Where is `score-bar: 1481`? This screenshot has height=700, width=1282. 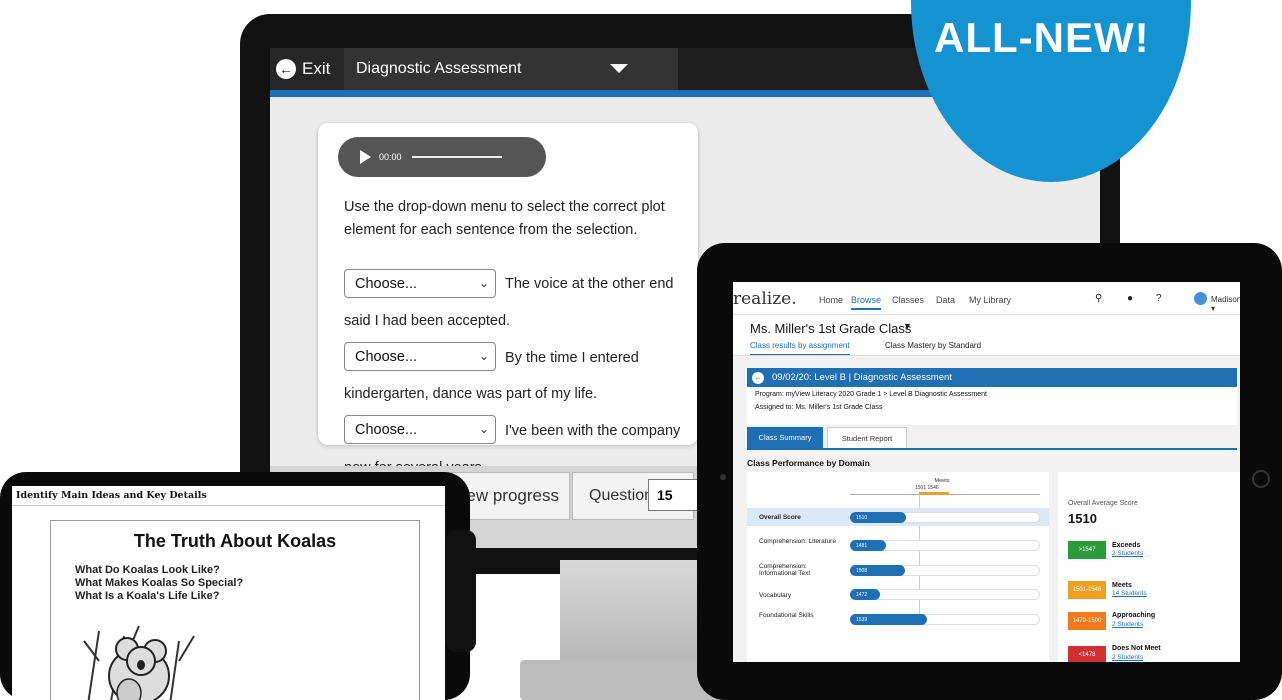 score-bar: 1481 is located at coordinates (868, 545).